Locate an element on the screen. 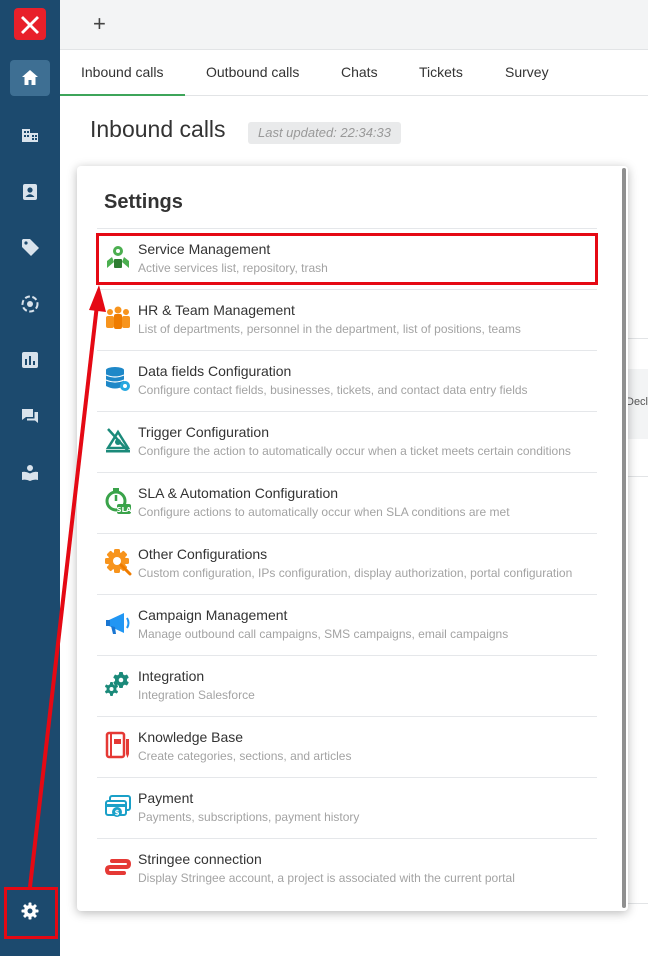 Image resolution: width=648 pixels, height=956 pixels. sidebar-item-contacts is located at coordinates (30, 192).